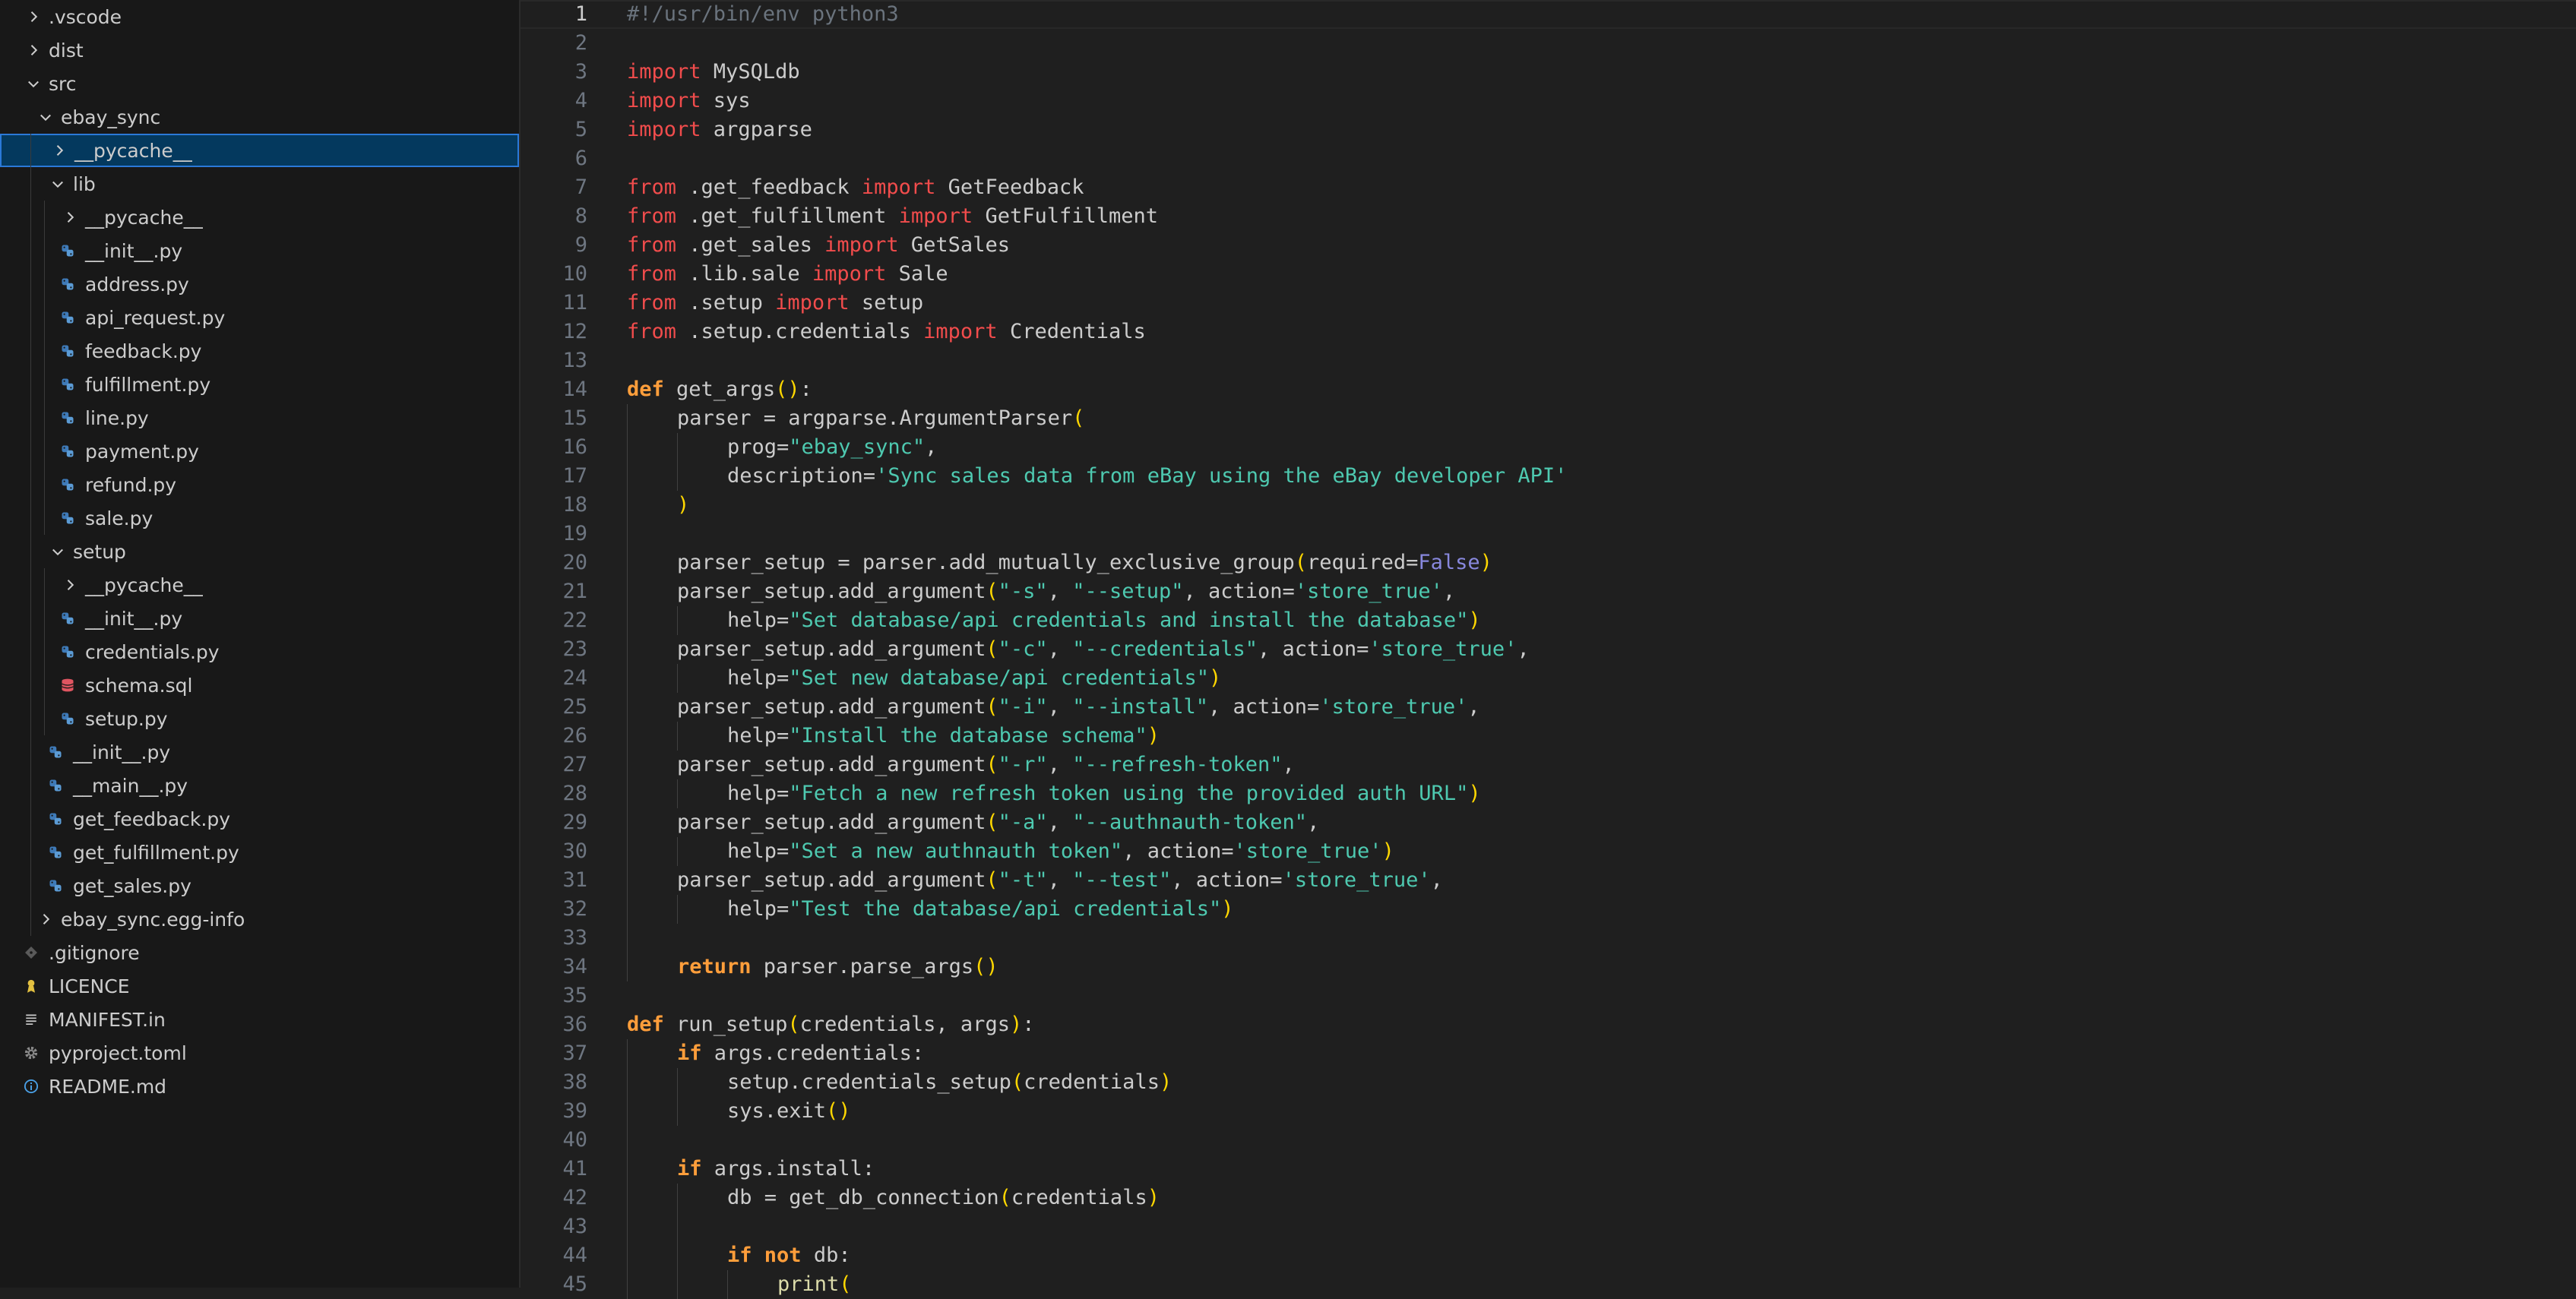  Describe the element at coordinates (259, 184) in the screenshot. I see `tree-folder-lib: lib` at that location.